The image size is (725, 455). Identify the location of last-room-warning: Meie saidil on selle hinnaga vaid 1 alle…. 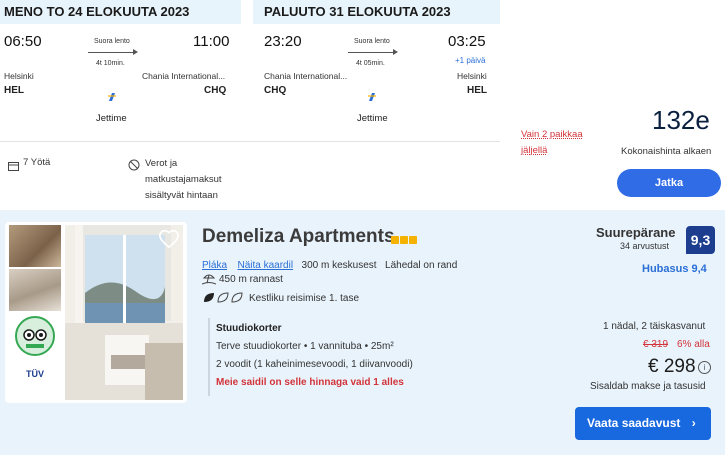
(310, 382).